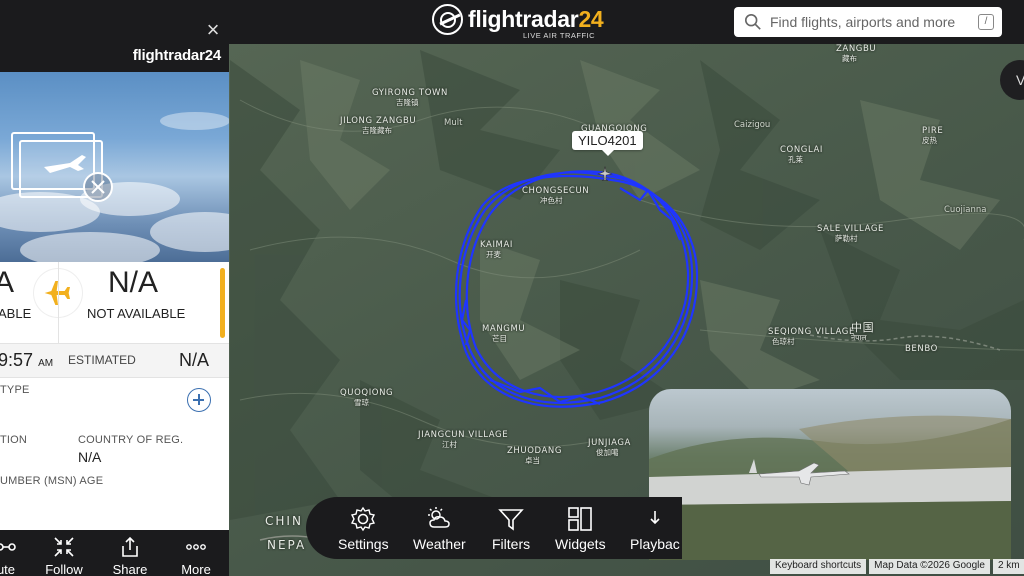 The width and height of the screenshot is (1024, 576). Describe the element at coordinates (62, 167) in the screenshot. I see `no-photo-icon` at that location.